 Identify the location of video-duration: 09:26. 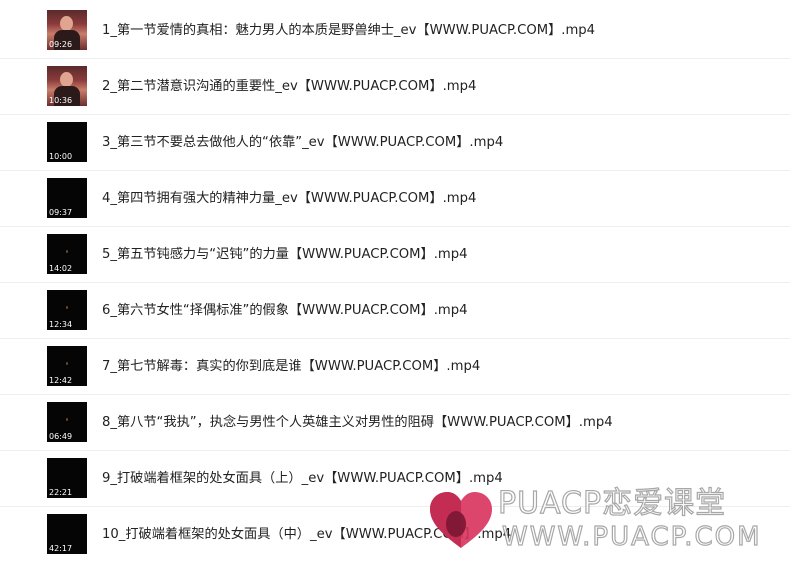
(61, 44).